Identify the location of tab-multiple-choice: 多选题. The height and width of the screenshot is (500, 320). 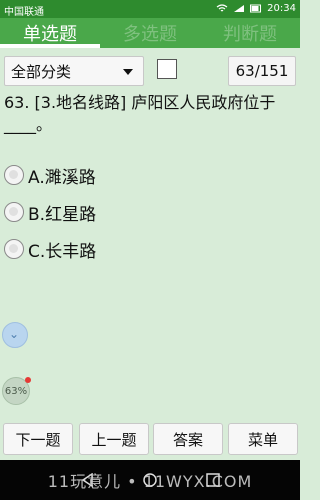
(150, 33).